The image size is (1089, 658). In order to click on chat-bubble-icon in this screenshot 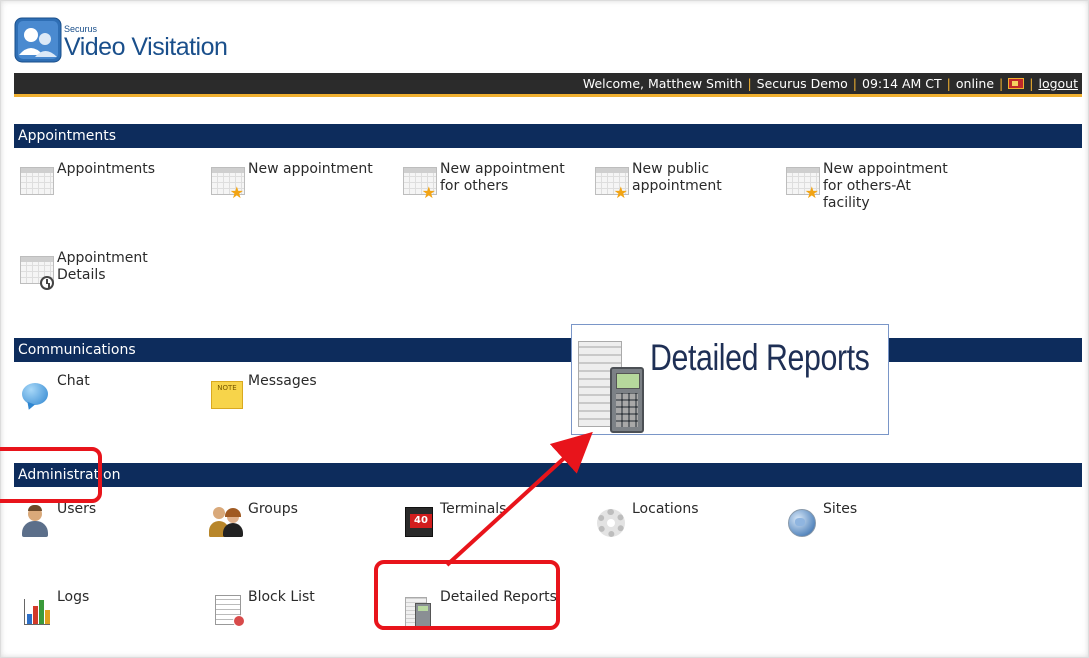, I will do `click(36, 393)`.